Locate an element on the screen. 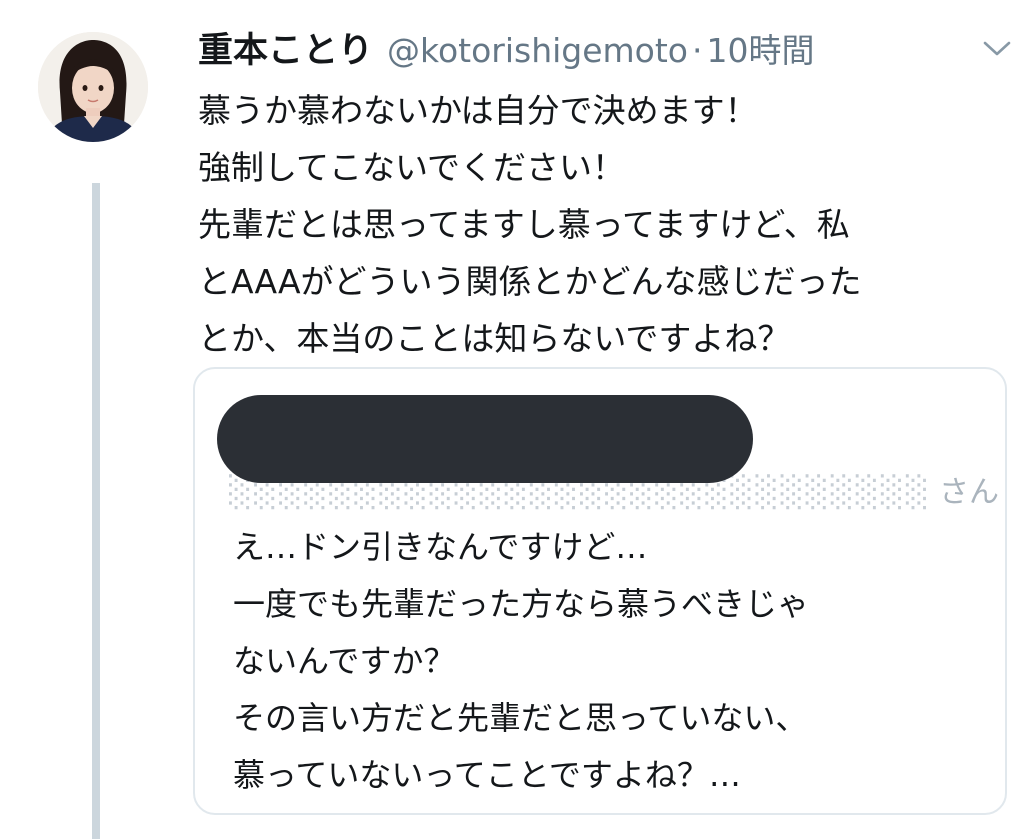  chevron-down-icon is located at coordinates (997, 48).